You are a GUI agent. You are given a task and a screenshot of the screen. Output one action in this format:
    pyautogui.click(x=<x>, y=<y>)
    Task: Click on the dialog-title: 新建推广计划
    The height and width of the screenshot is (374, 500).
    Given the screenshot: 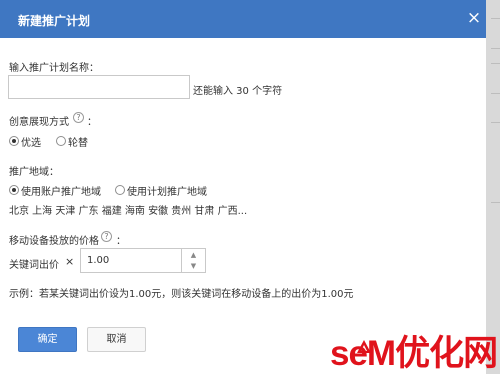 What is the action you would take?
    pyautogui.click(x=54, y=21)
    